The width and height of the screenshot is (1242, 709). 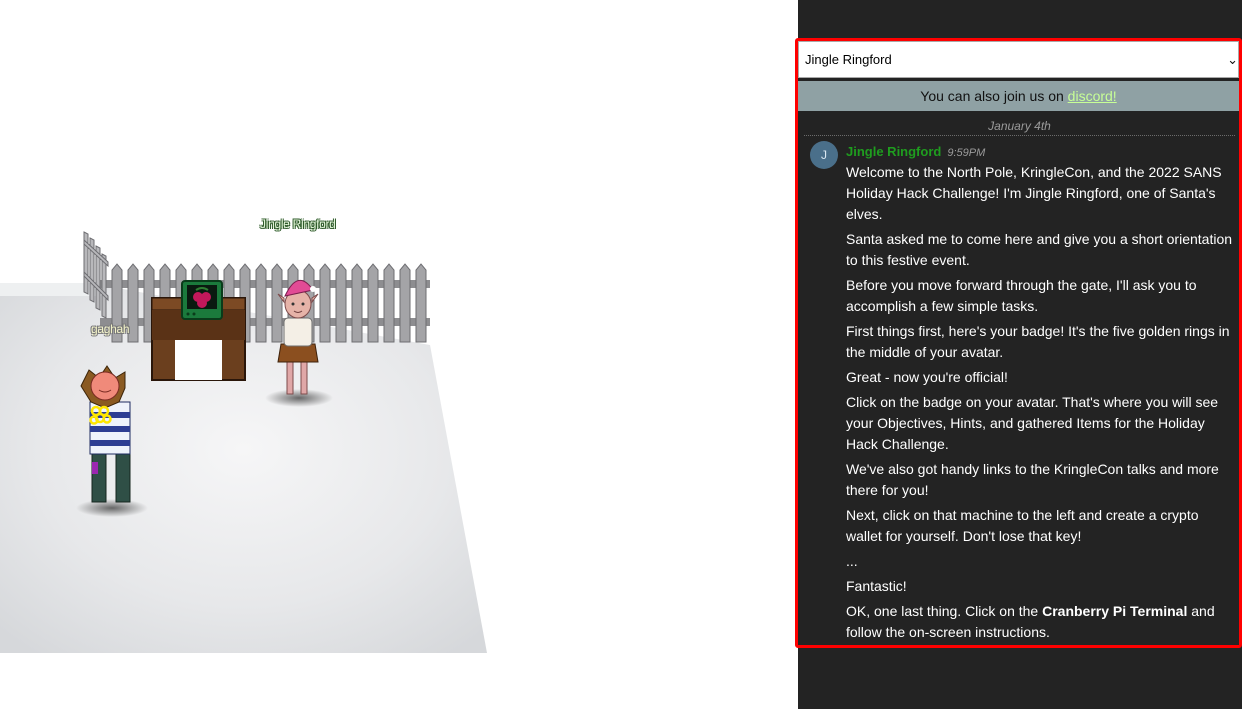 What do you see at coordinates (1115, 611) in the screenshot?
I see `cranberry-pi-terminal-mention: Cranberry Pi Terminal` at bounding box center [1115, 611].